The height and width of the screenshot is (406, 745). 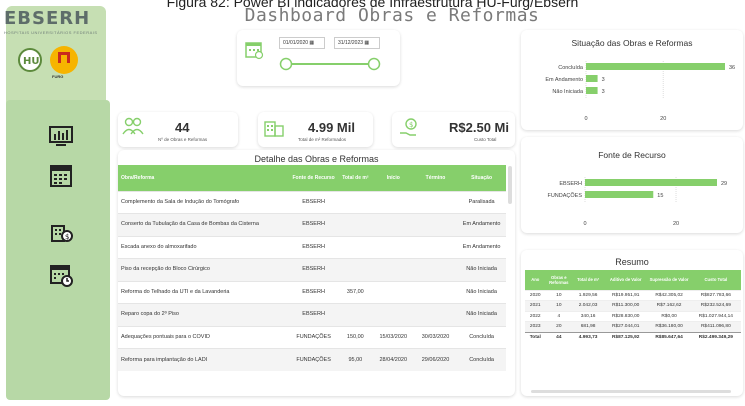 What do you see at coordinates (588, 316) in the screenshot?
I see `cell-m2: 340,16` at bounding box center [588, 316].